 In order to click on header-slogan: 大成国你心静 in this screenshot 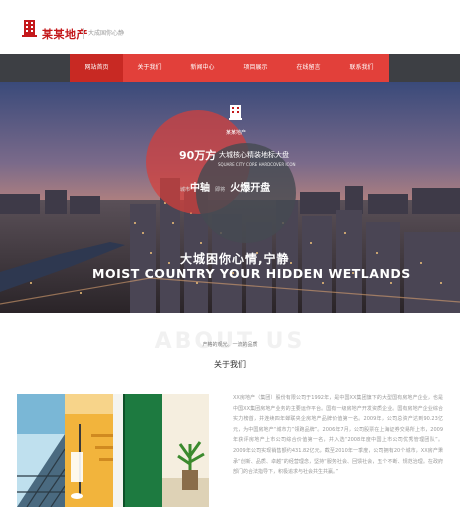, I will do `click(106, 33)`.